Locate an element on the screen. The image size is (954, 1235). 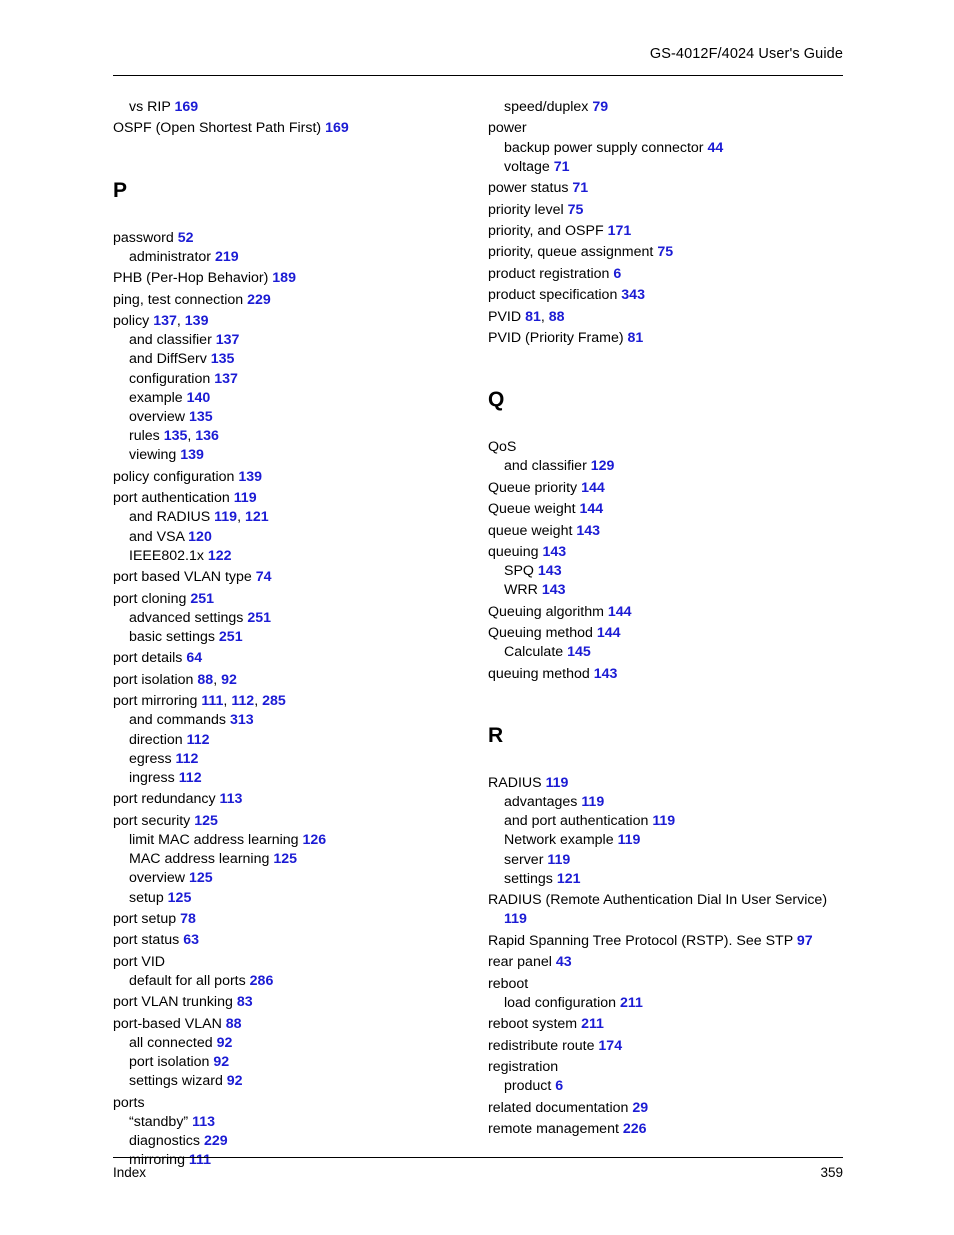
page-reference-link: 74 is located at coordinates (264, 577).